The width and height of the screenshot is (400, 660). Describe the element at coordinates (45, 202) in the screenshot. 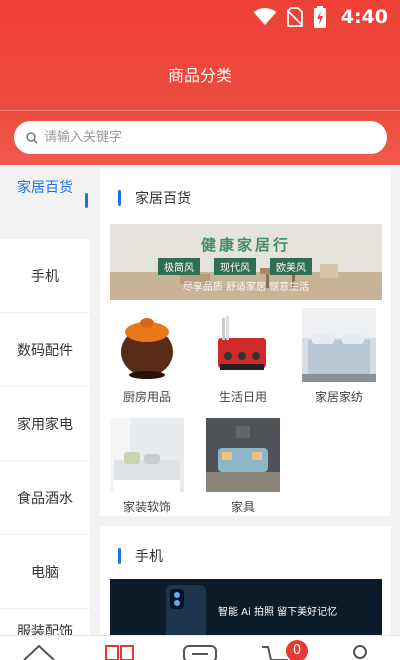

I see `sidebar-item-home-goods: 家居百货` at that location.